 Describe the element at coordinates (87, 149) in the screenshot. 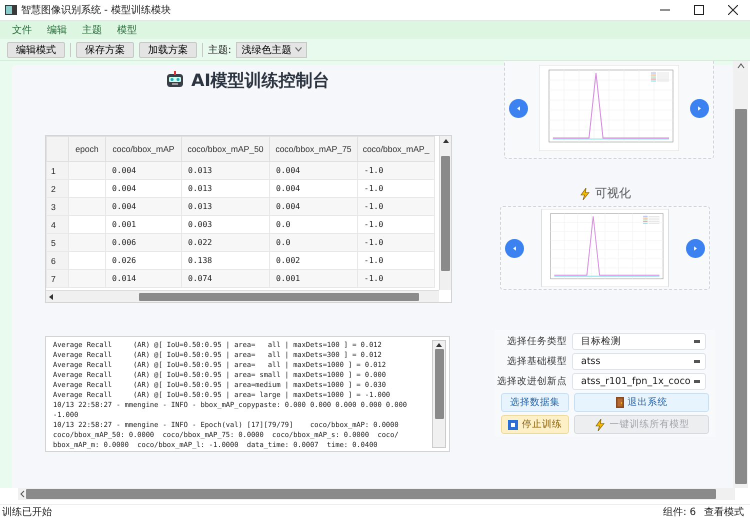

I see `column-header: epoch` at that location.